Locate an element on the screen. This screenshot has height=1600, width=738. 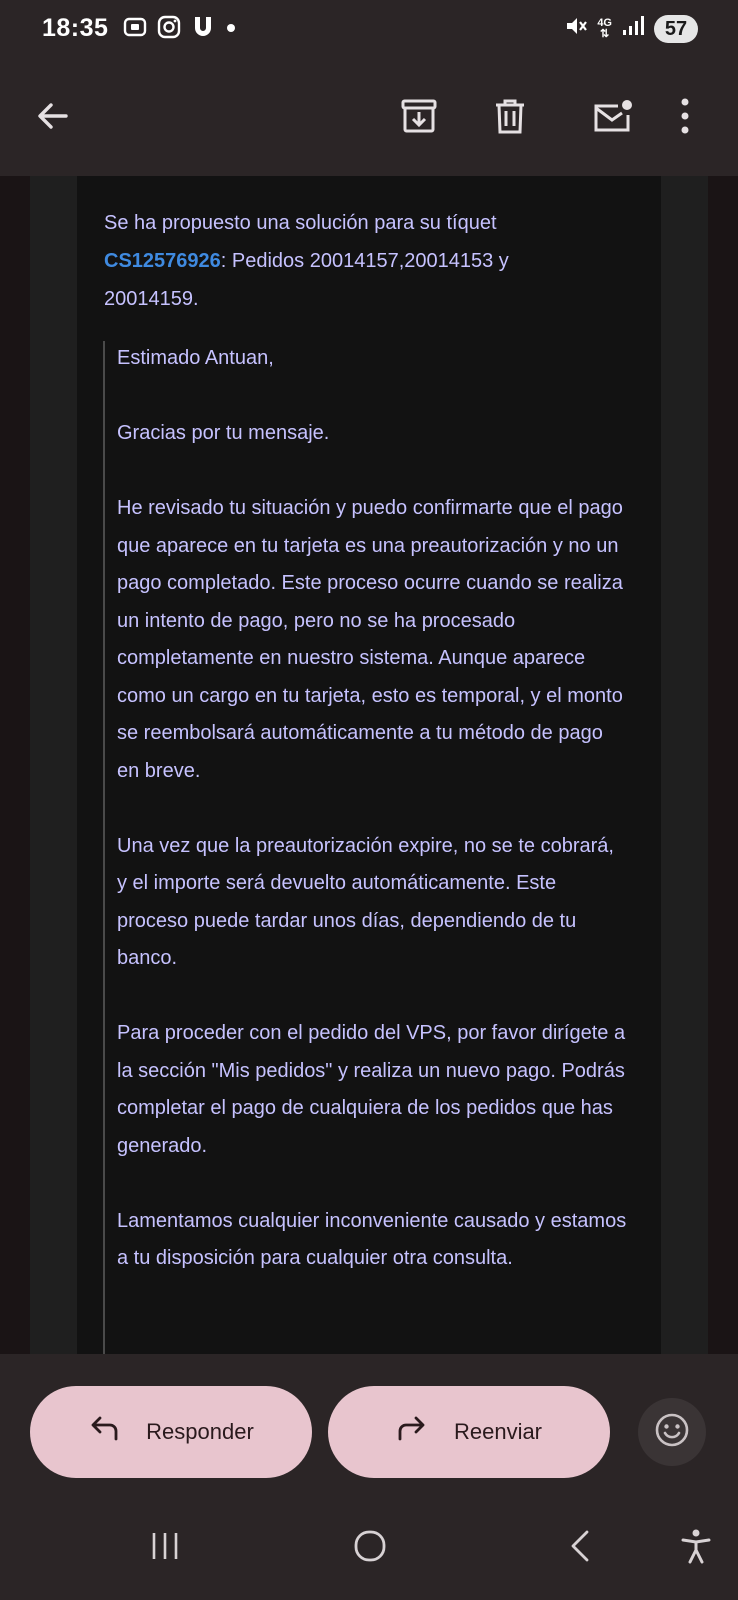
battery-indicator: 57 is located at coordinates (676, 28).